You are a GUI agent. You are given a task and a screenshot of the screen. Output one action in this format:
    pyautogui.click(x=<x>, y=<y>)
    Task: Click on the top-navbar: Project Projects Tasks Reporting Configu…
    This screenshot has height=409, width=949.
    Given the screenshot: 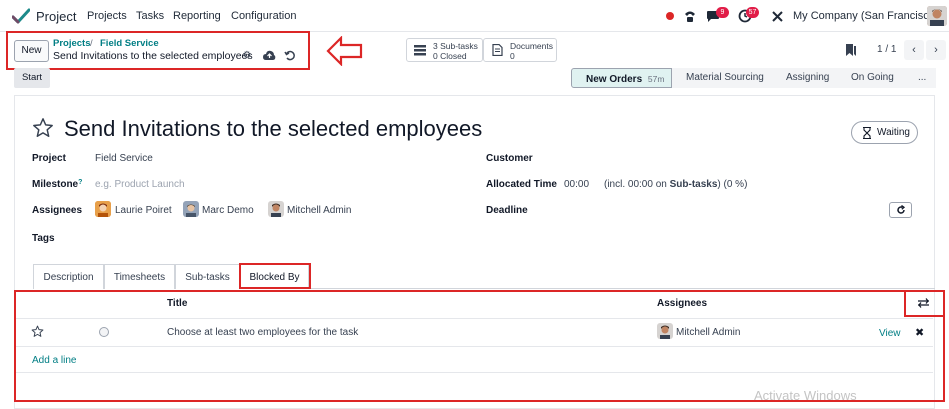 What is the action you would take?
    pyautogui.click(x=474, y=16)
    